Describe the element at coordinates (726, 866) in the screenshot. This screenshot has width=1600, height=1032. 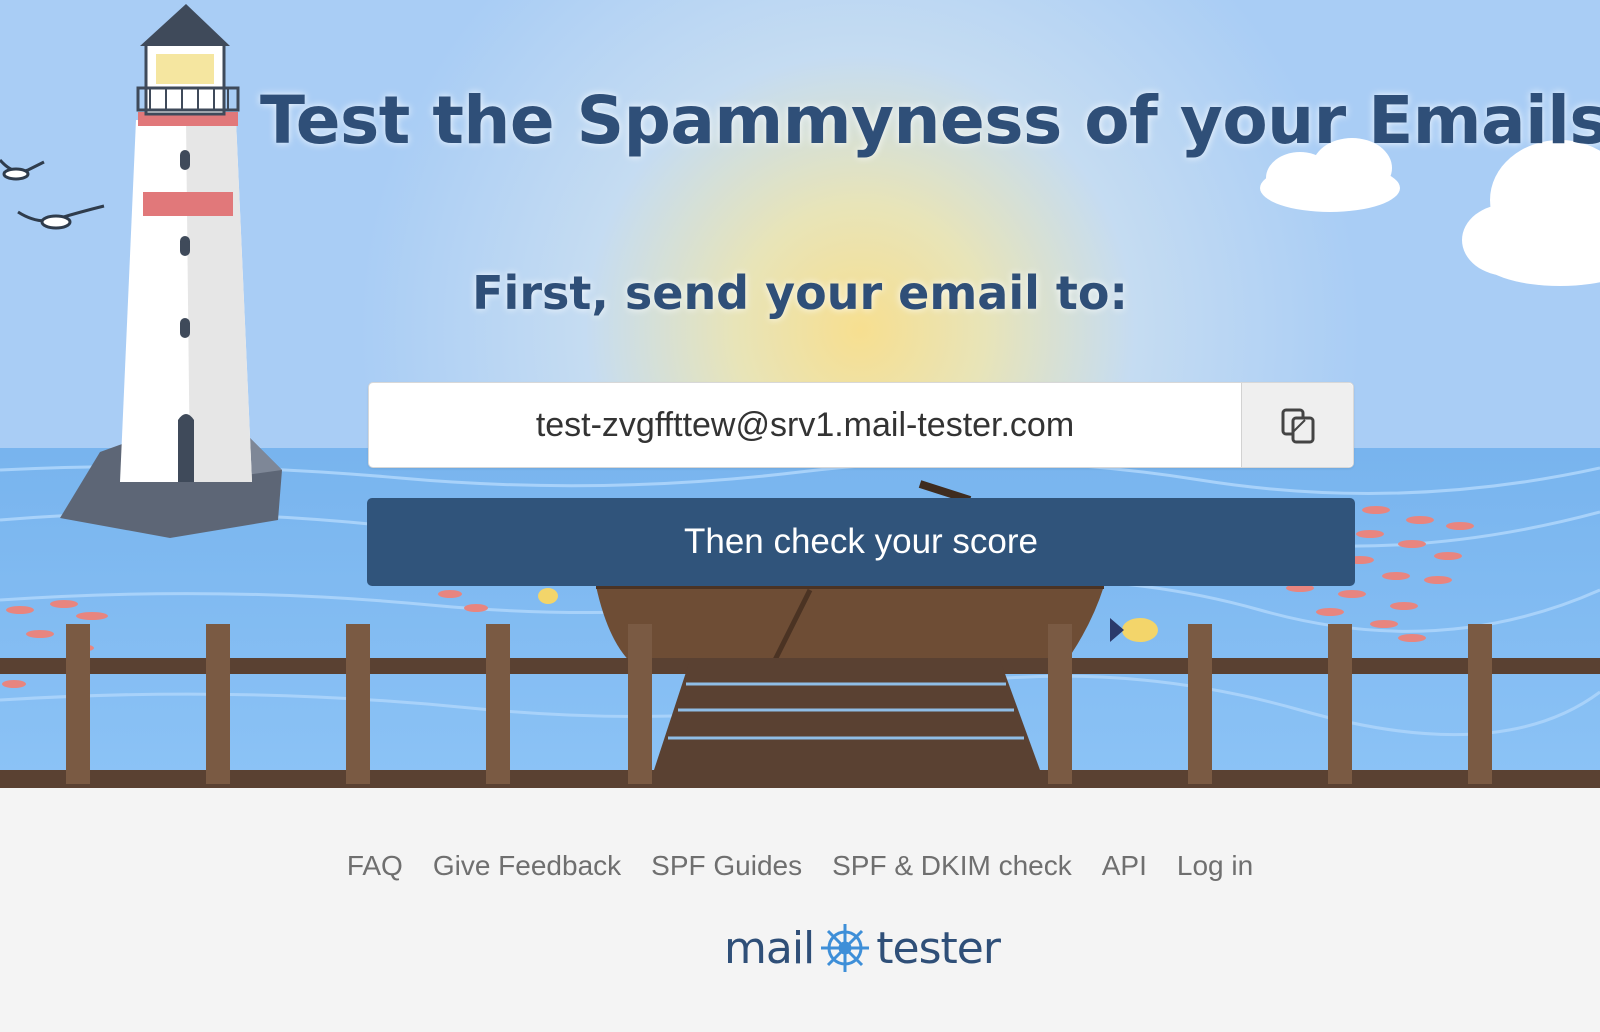
I see `footer-link-spf-guides: SPF Guides` at that location.